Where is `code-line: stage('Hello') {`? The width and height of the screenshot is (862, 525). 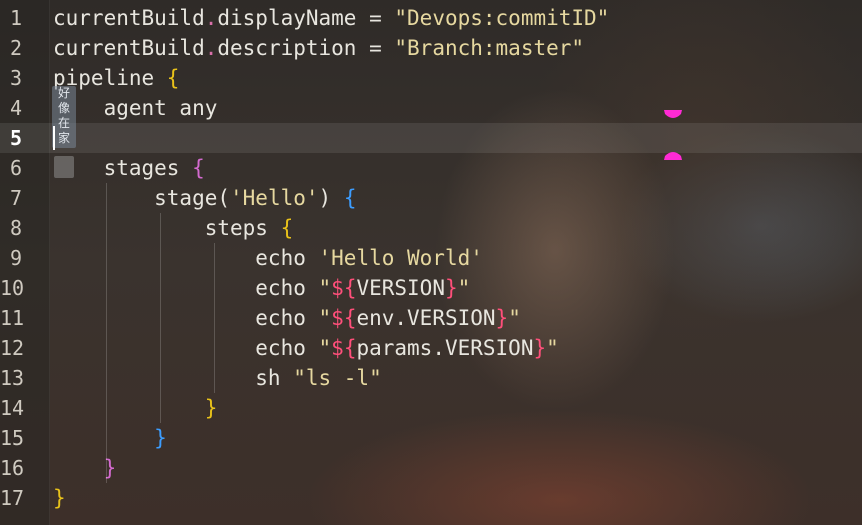 code-line: stage('Hello') { is located at coordinates (204, 198).